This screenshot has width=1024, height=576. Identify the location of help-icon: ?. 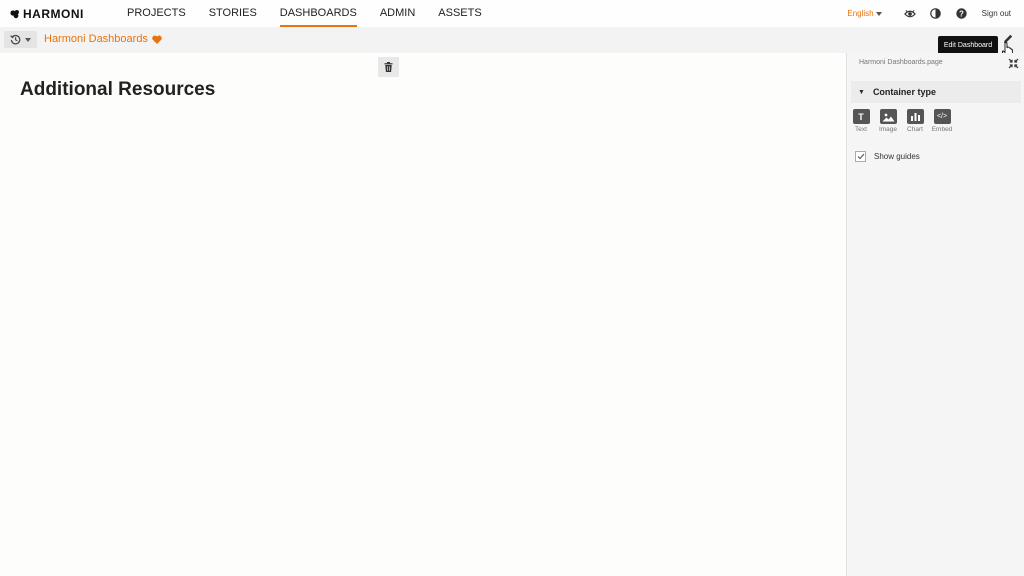
(962, 14).